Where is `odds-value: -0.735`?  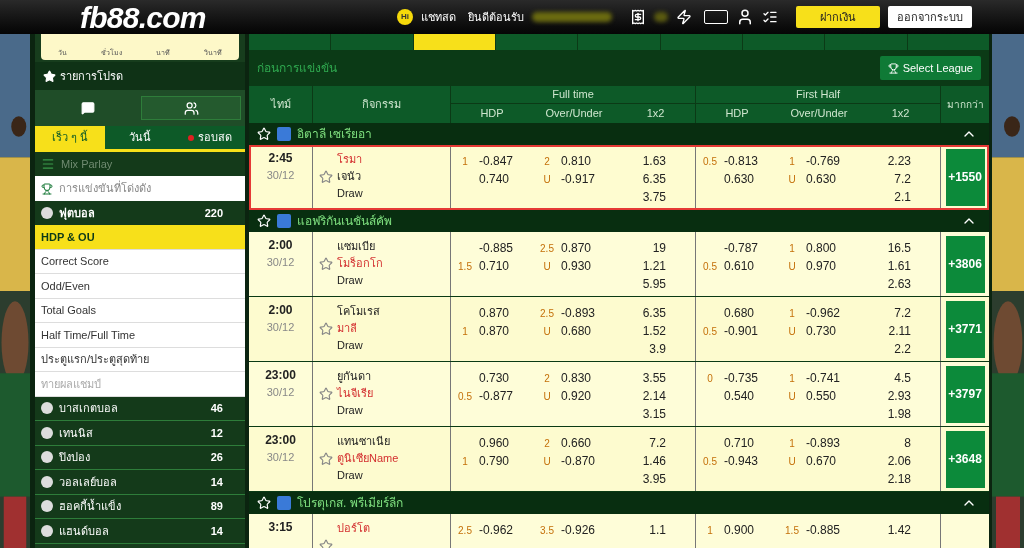 odds-value: -0.735 is located at coordinates (741, 378).